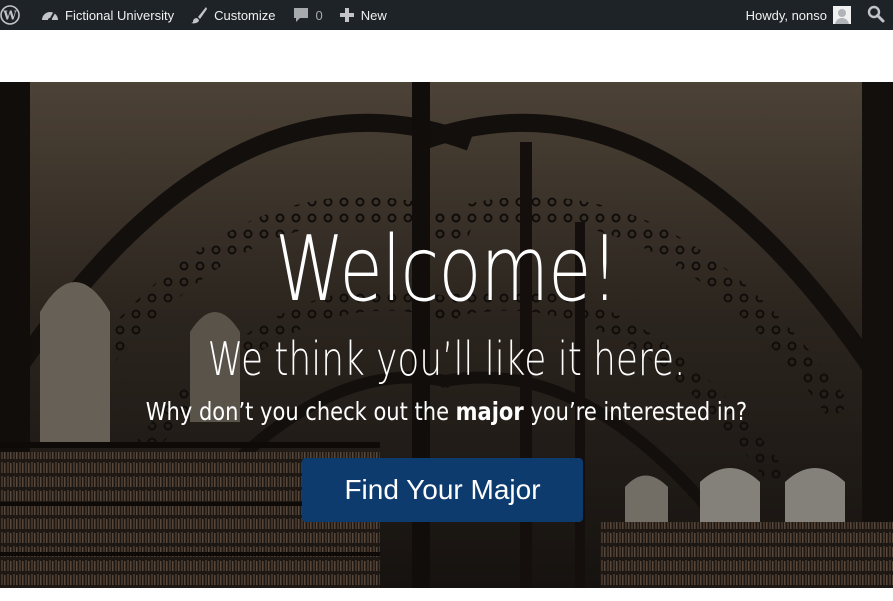  I want to click on find-your-major-button: Find Your Major, so click(442, 490).